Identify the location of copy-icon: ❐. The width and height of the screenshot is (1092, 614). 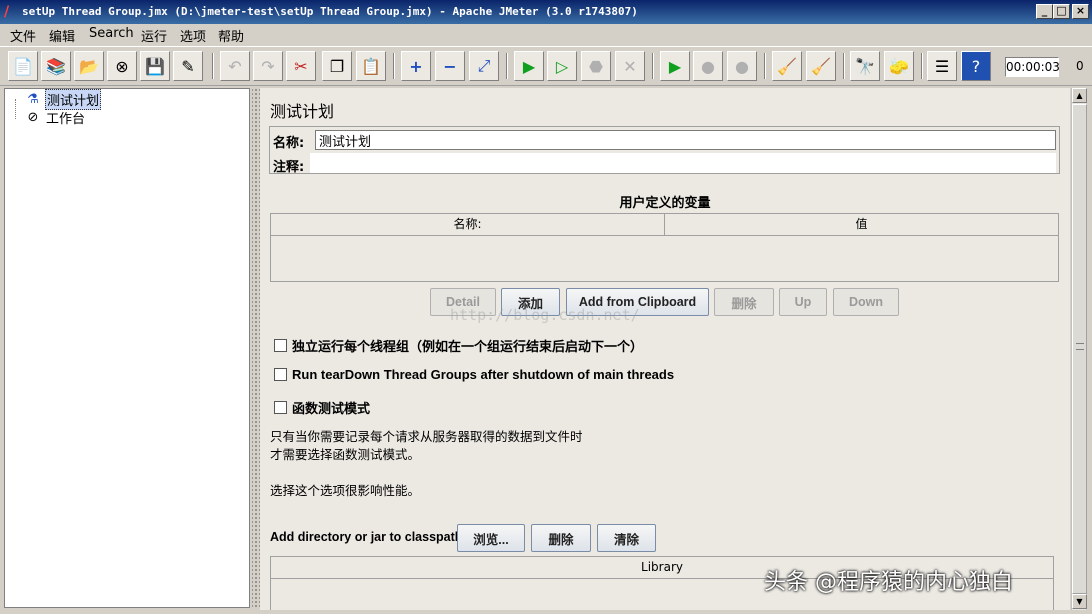
(337, 66).